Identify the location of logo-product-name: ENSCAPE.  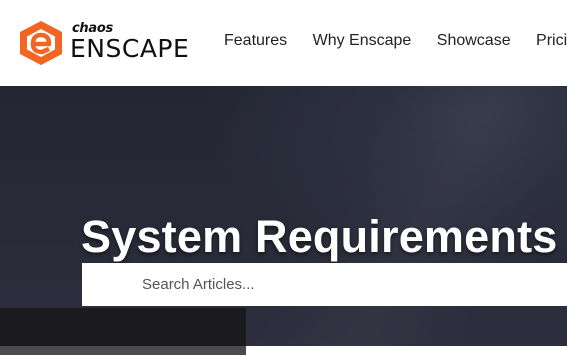
(130, 48).